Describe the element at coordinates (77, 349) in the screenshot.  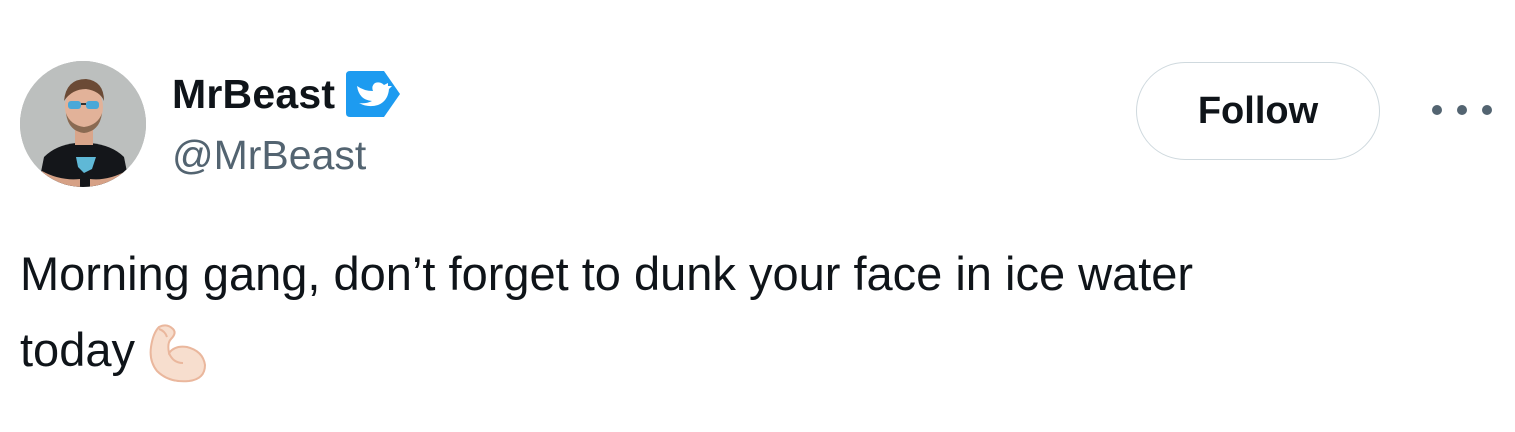
I see `tweet-text-fragment: today` at that location.